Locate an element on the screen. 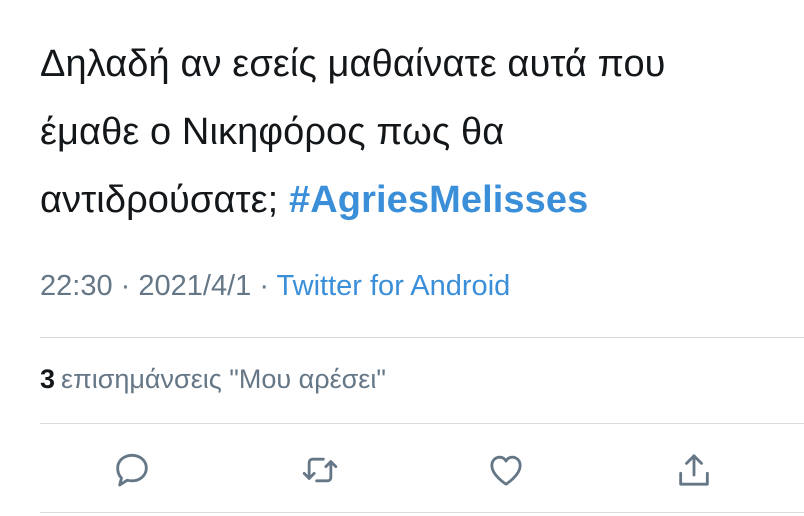  reply-icon is located at coordinates (132, 472).